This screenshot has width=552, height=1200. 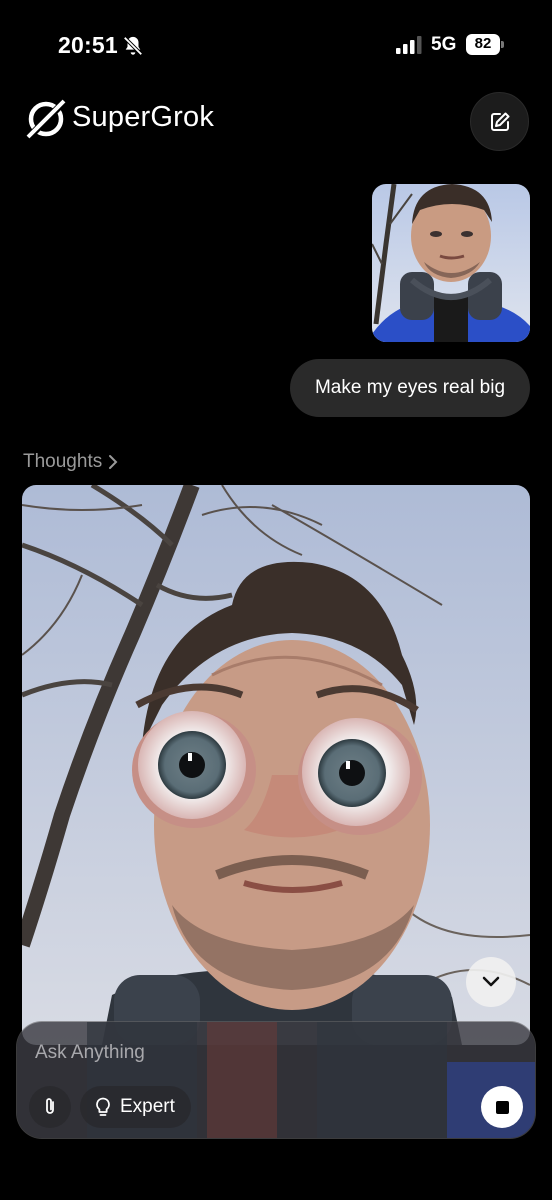 What do you see at coordinates (147, 1106) in the screenshot?
I see `mode-label: Expert` at bounding box center [147, 1106].